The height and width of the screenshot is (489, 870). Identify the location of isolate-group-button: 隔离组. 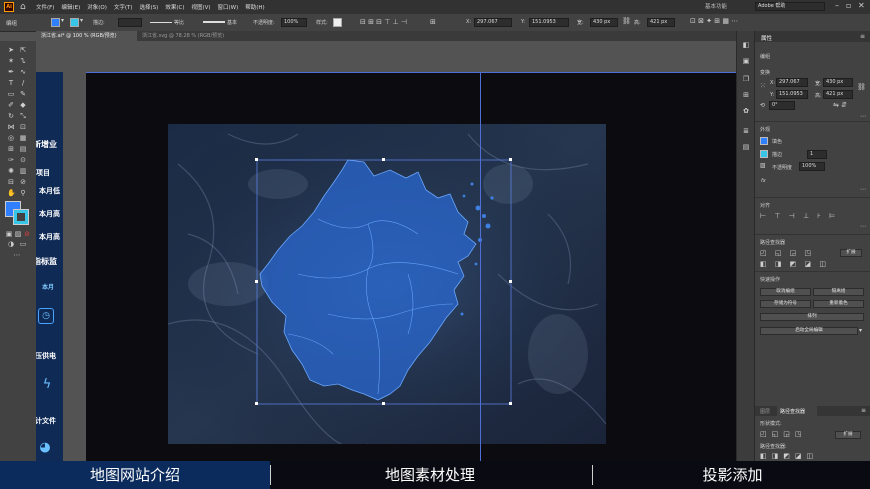
(838, 292).